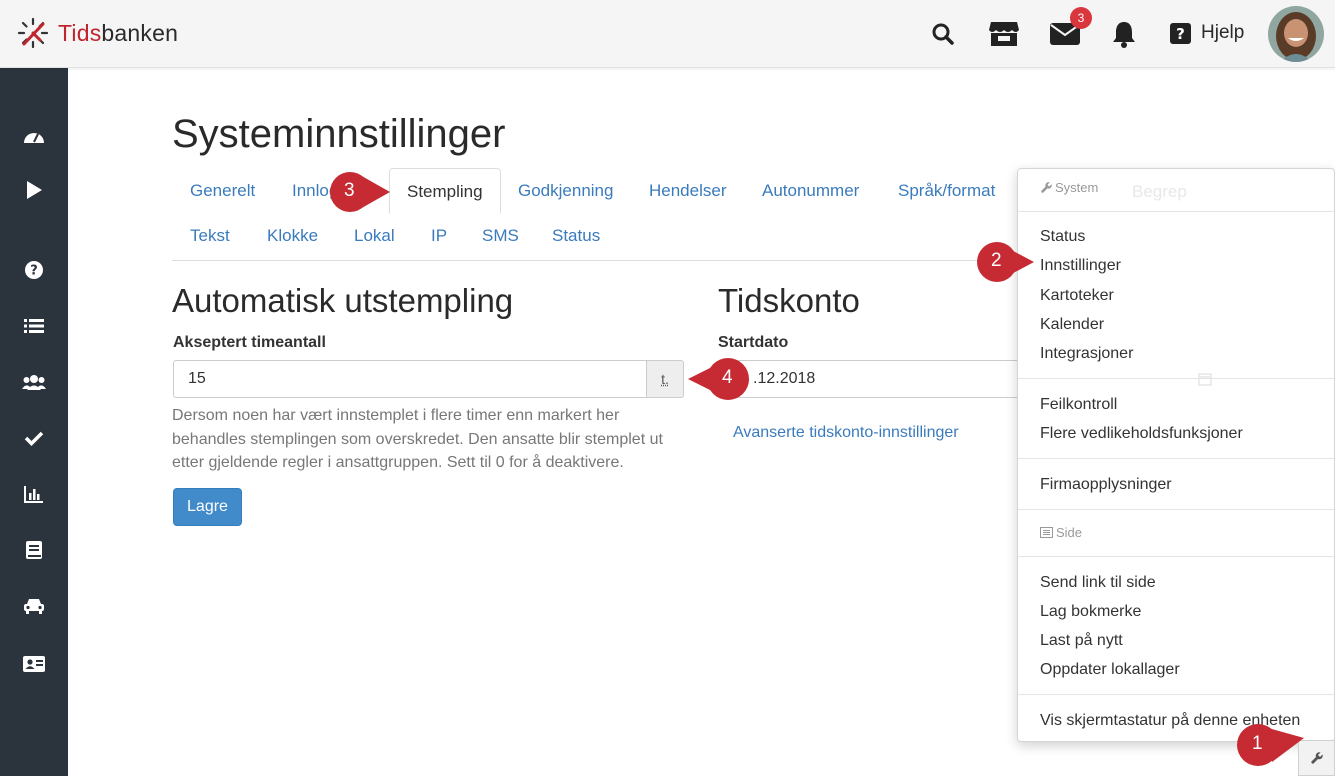 This screenshot has height=776, width=1335. What do you see at coordinates (339, 134) in the screenshot?
I see `page-title: Systeminnstillinger` at bounding box center [339, 134].